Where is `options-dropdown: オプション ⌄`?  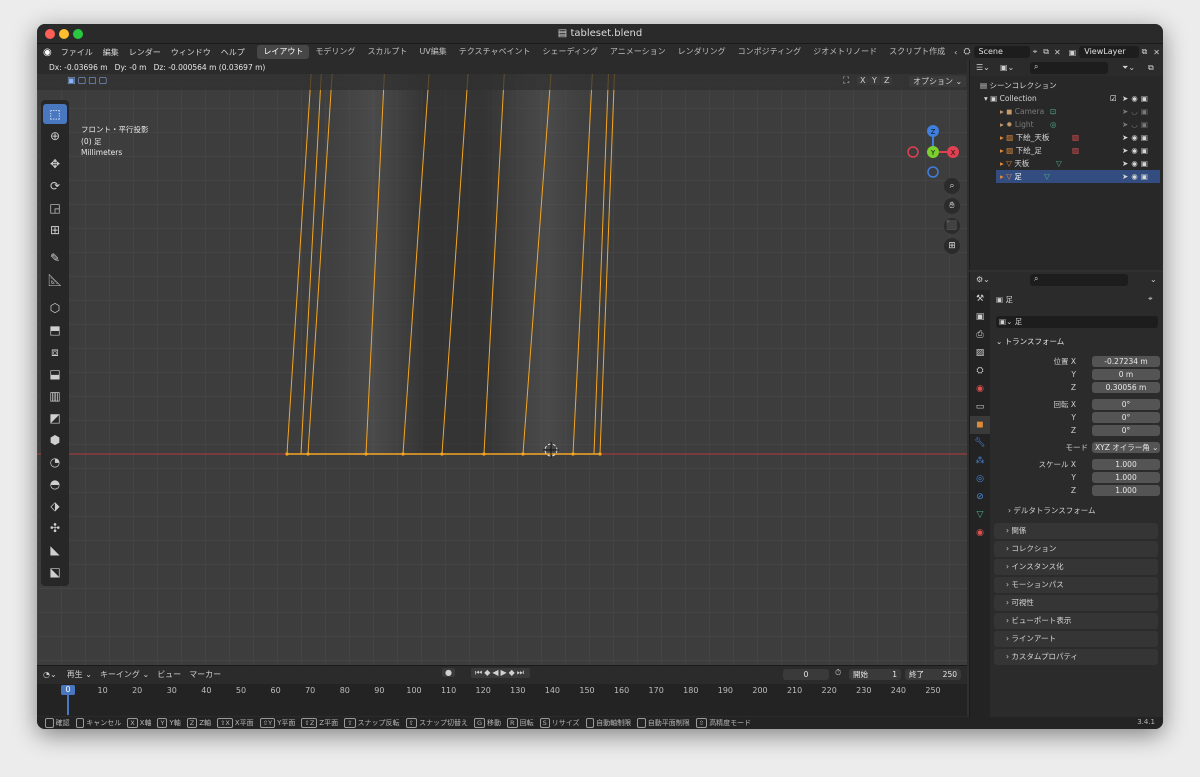
options-dropdown: オプション ⌄ is located at coordinates (938, 81).